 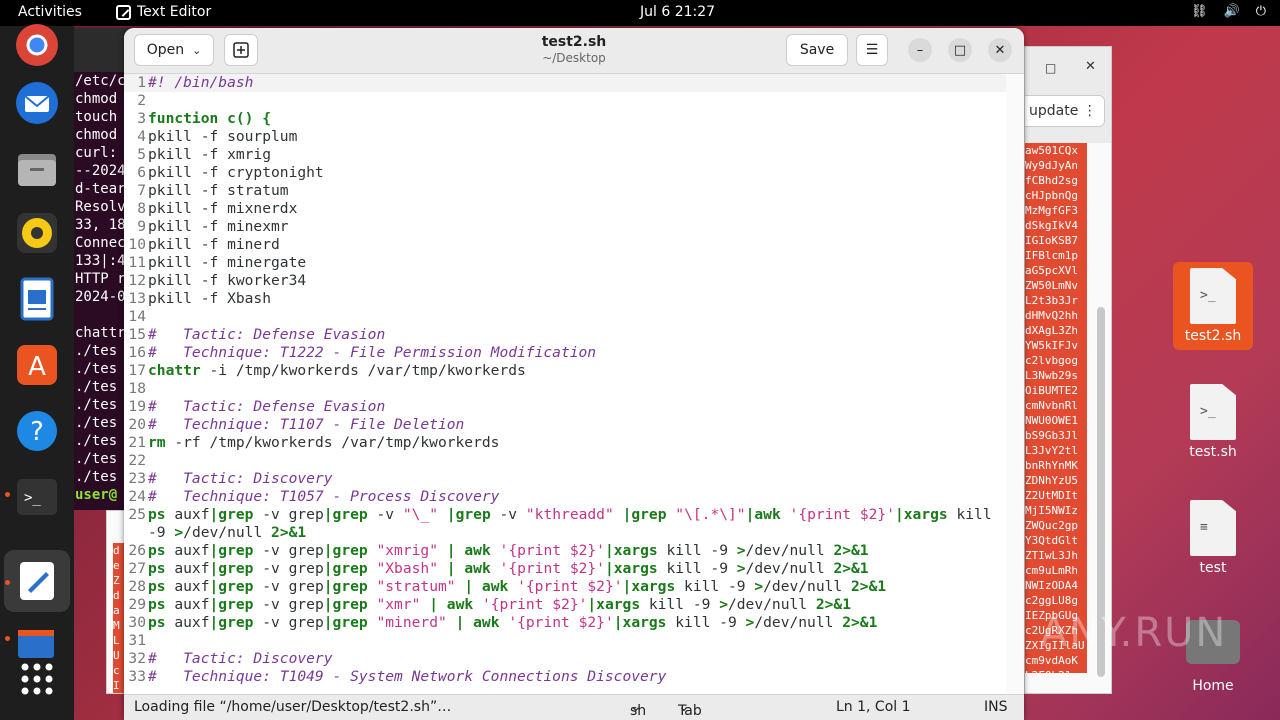 What do you see at coordinates (996, 707) in the screenshot?
I see `insert-mode: INS` at bounding box center [996, 707].